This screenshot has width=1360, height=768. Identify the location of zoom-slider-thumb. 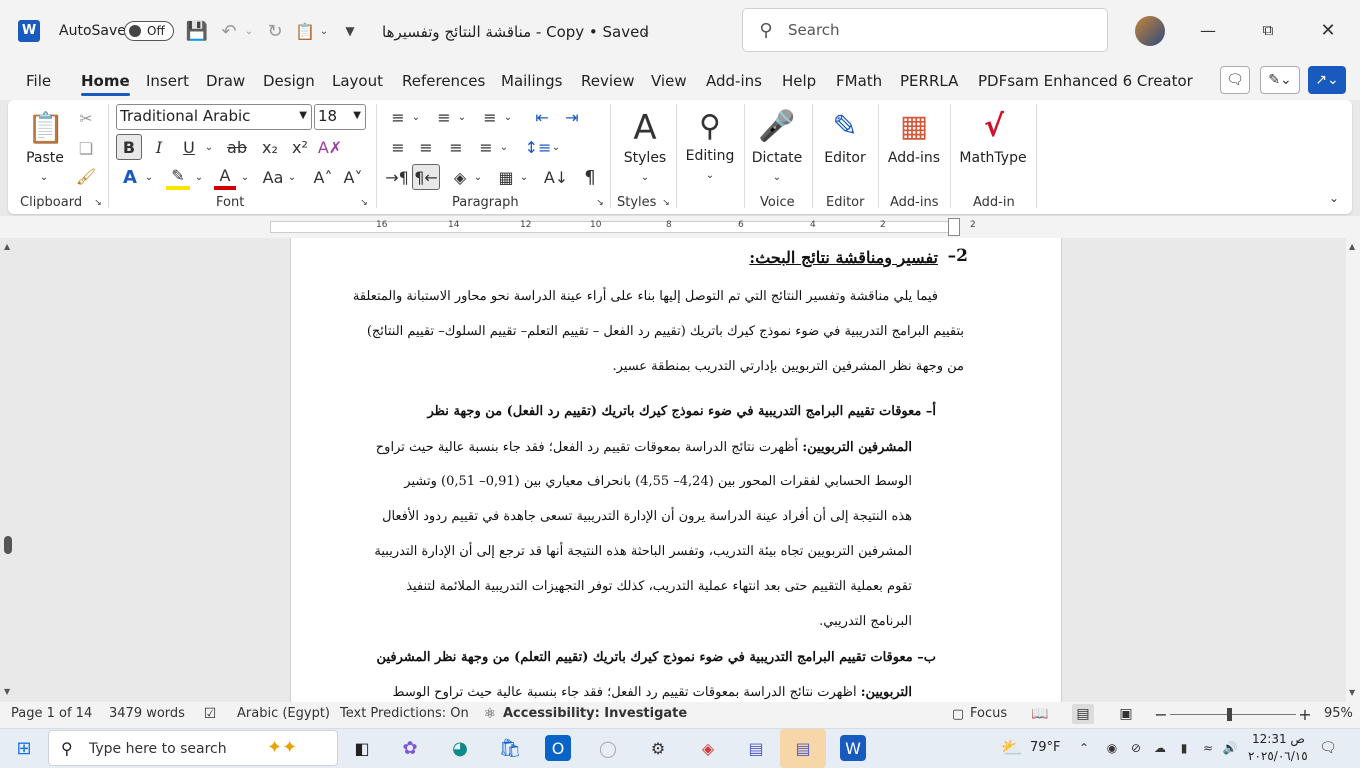
(1229, 714).